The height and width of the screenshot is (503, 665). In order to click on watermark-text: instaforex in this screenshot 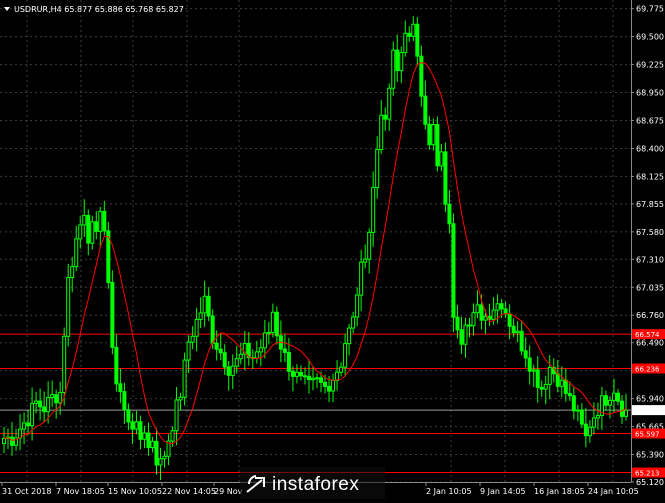, I will do `click(315, 484)`.